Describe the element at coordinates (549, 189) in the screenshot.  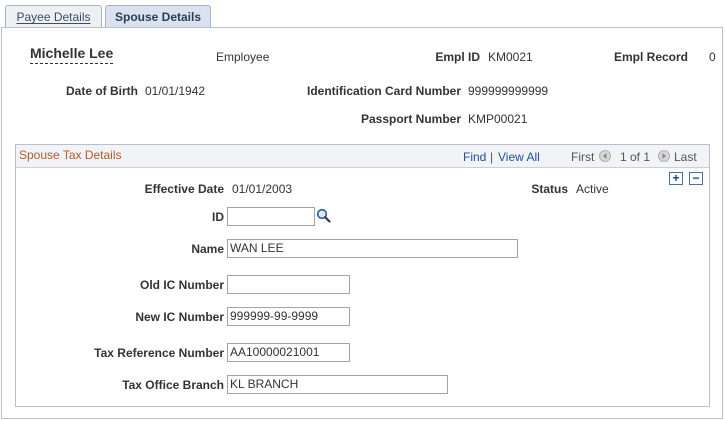
I see `status-label: Status` at that location.